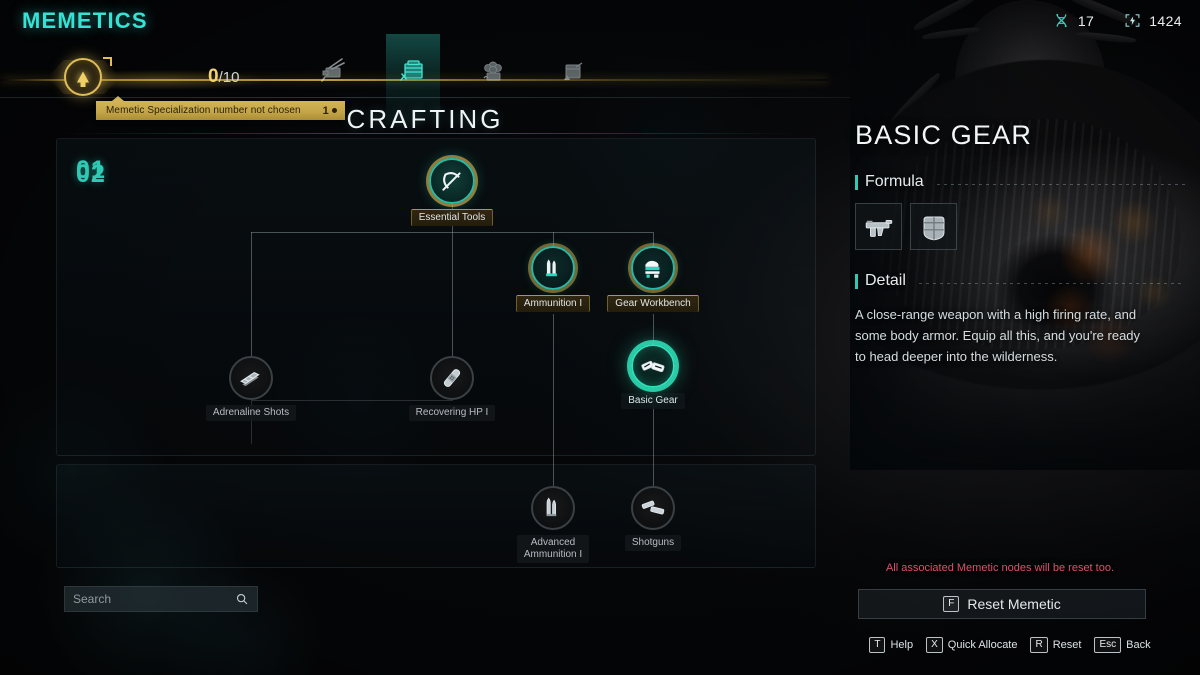  What do you see at coordinates (1020, 182) in the screenshot?
I see `formula-heading: Formula` at bounding box center [1020, 182].